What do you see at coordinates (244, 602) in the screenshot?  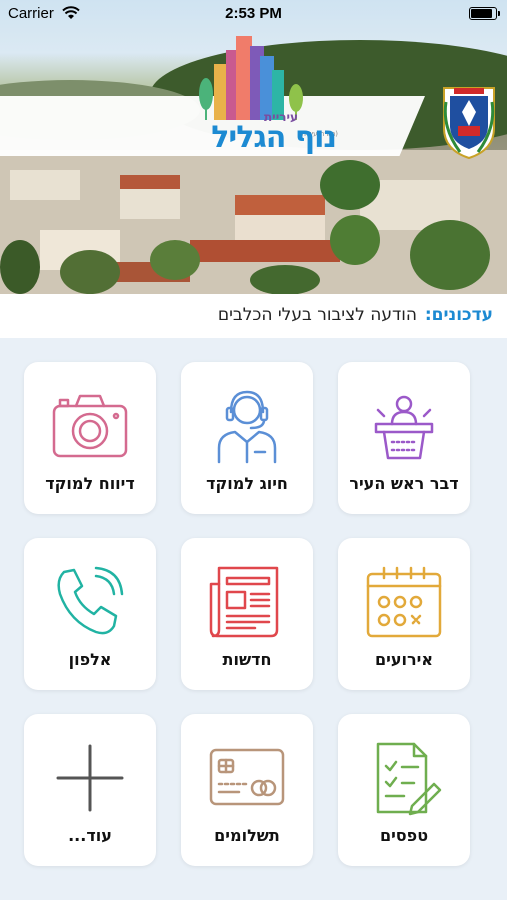 I see `newspaper-icon` at bounding box center [244, 602].